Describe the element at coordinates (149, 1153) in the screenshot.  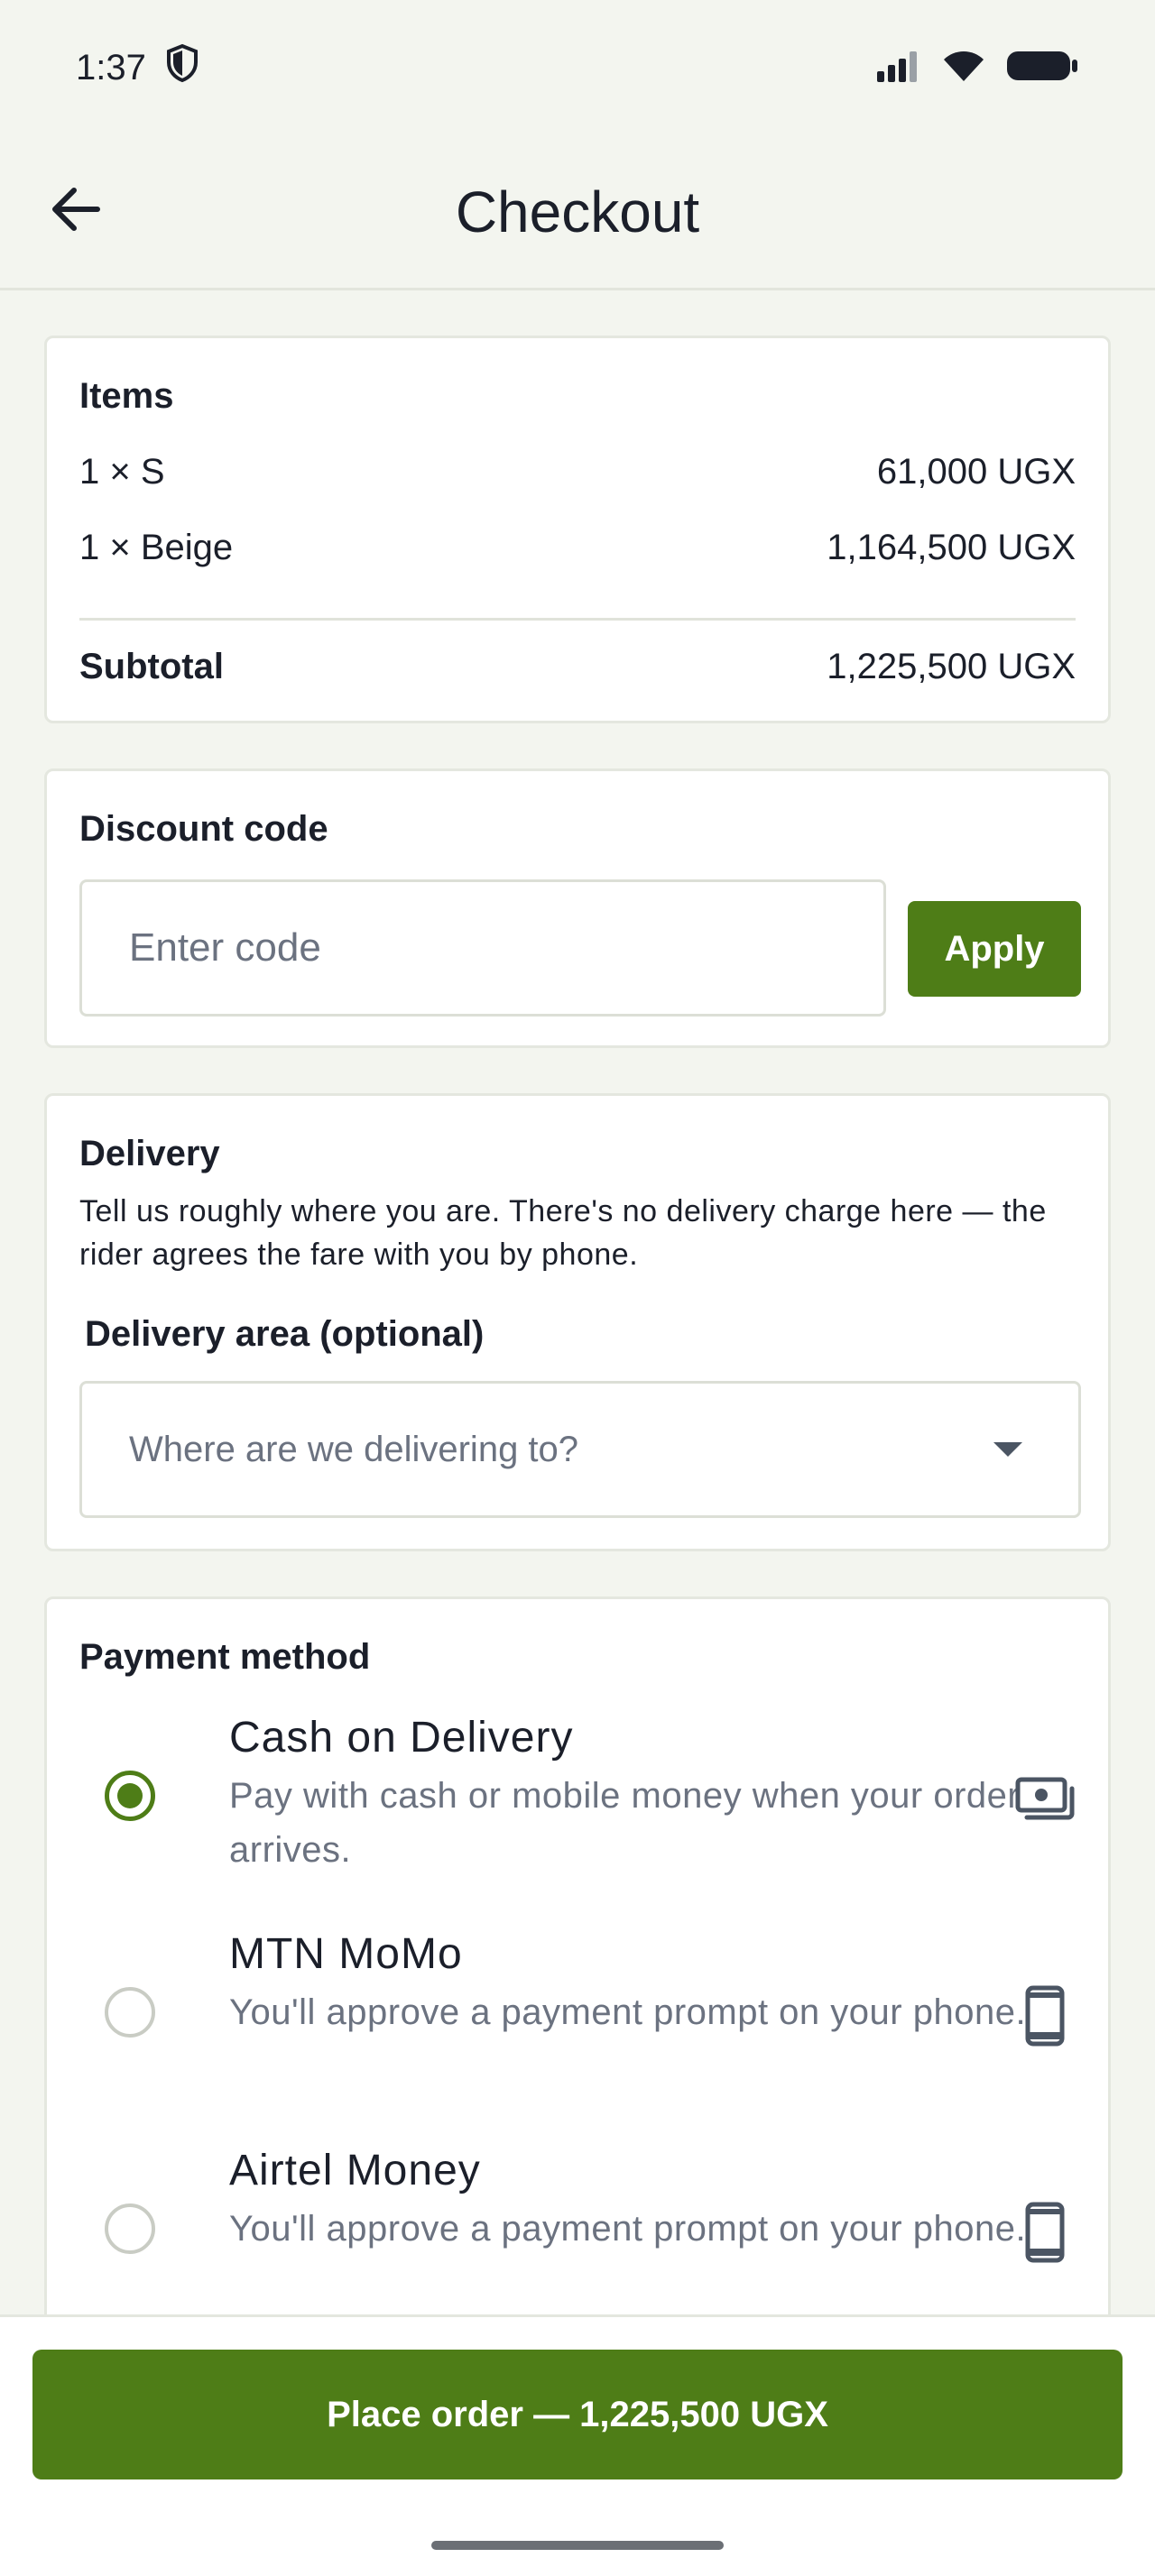
I see `delivery-title: Delivery` at that location.